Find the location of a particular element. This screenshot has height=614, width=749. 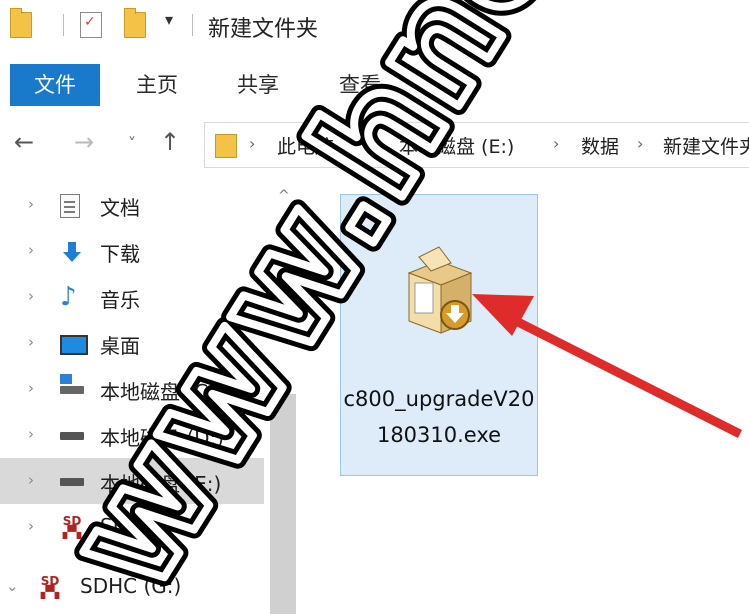

annotation-arrow is located at coordinates (607, 366).